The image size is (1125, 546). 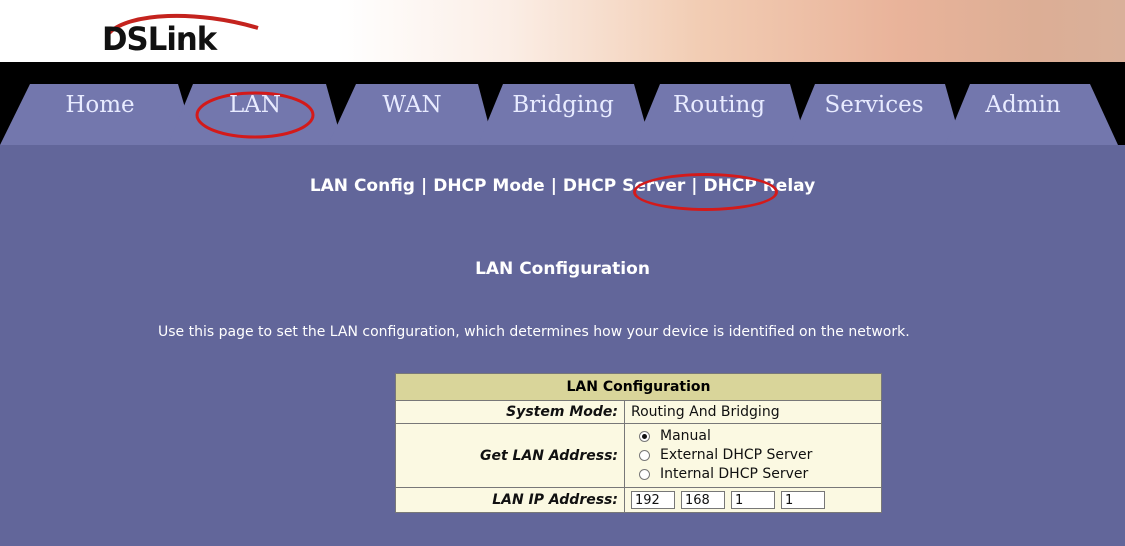 I want to click on get-lan-address-label: Get LAN Address:, so click(x=510, y=455).